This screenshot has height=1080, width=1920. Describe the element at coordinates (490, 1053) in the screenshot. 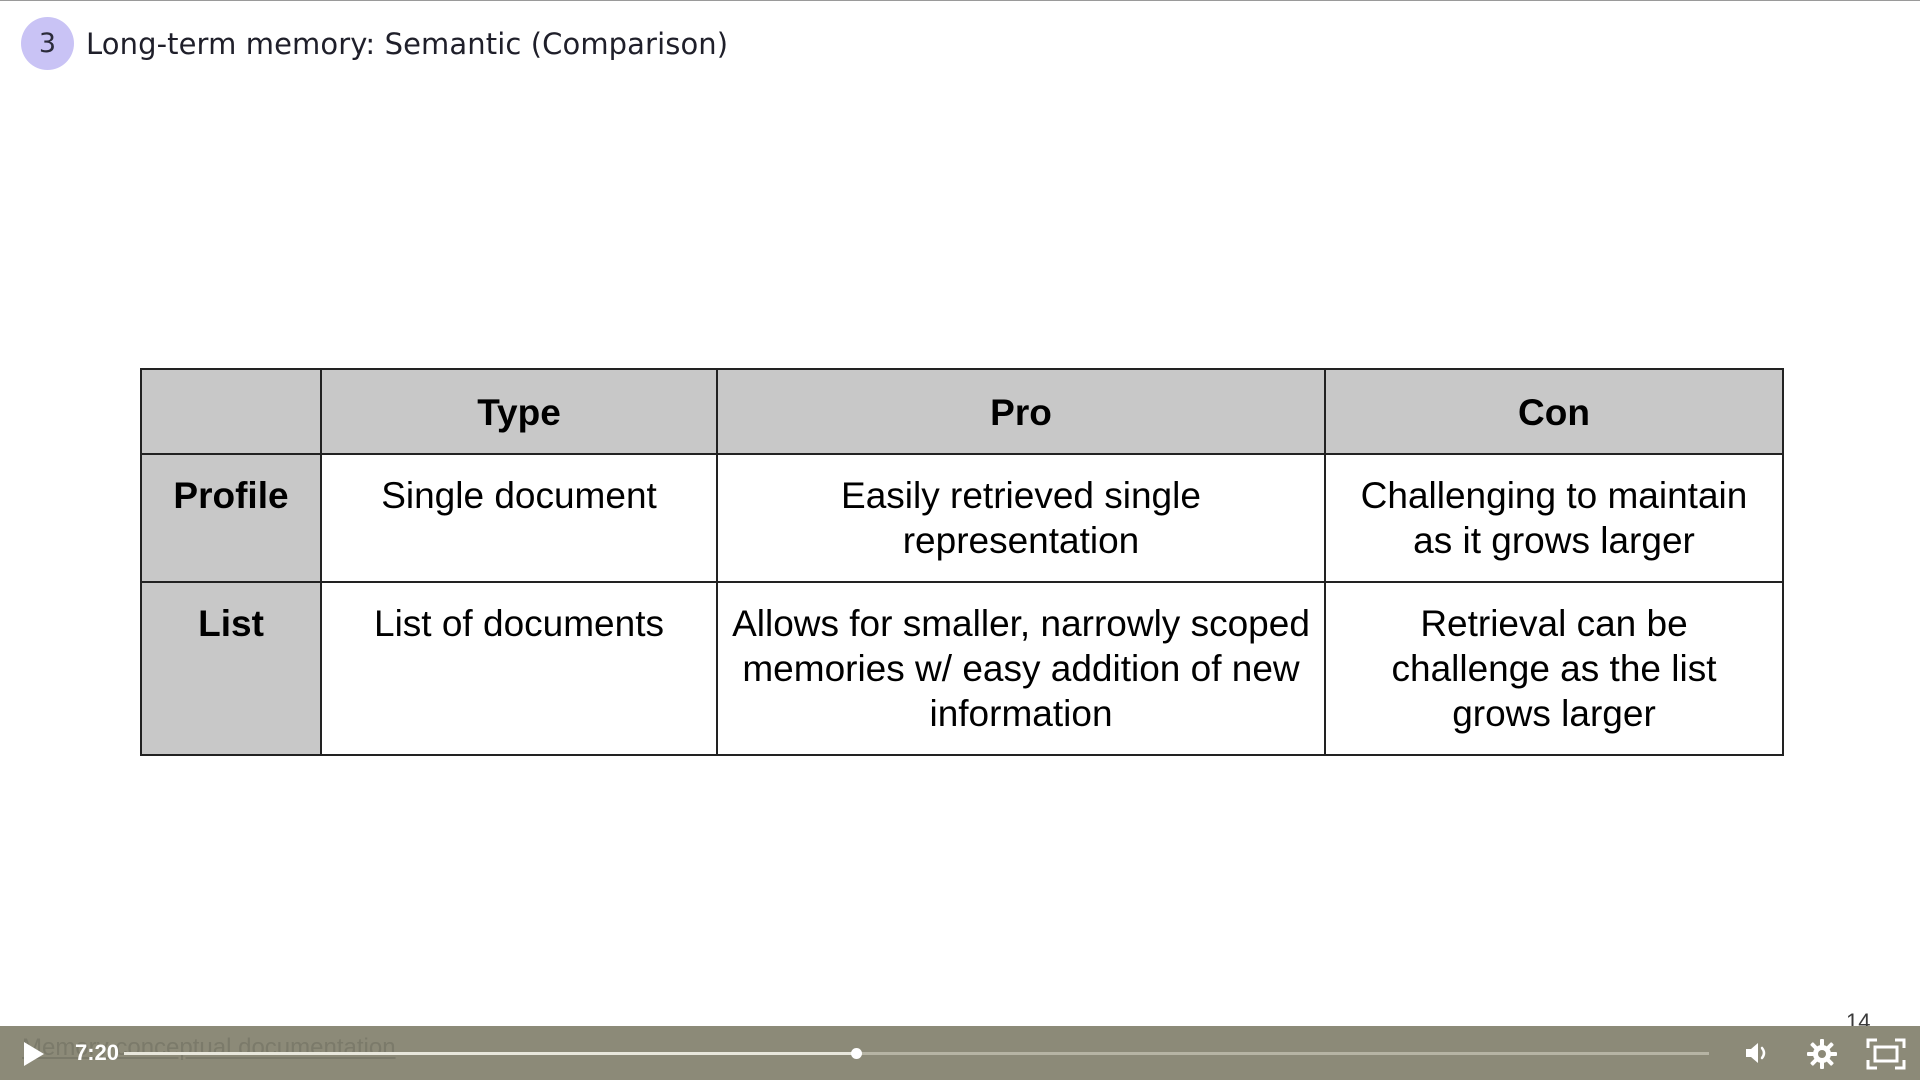

I see `progress-fill` at that location.